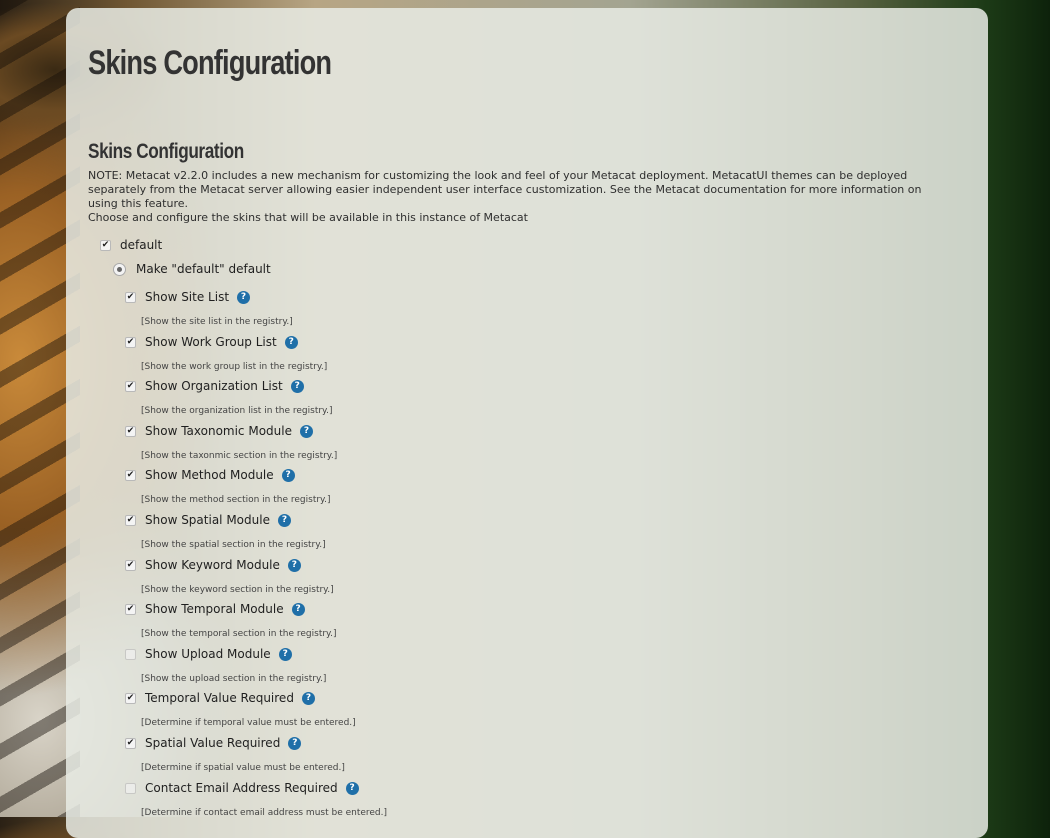 This screenshot has width=1050, height=838. Describe the element at coordinates (187, 297) in the screenshot. I see `option-label: Show Site List` at that location.